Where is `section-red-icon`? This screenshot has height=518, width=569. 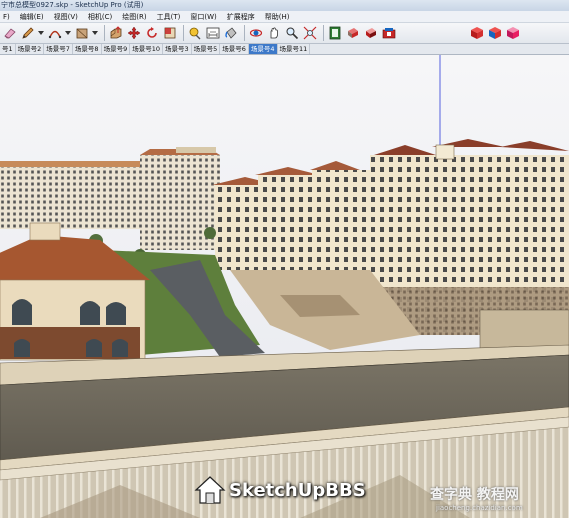 section-red-icon is located at coordinates (476, 33).